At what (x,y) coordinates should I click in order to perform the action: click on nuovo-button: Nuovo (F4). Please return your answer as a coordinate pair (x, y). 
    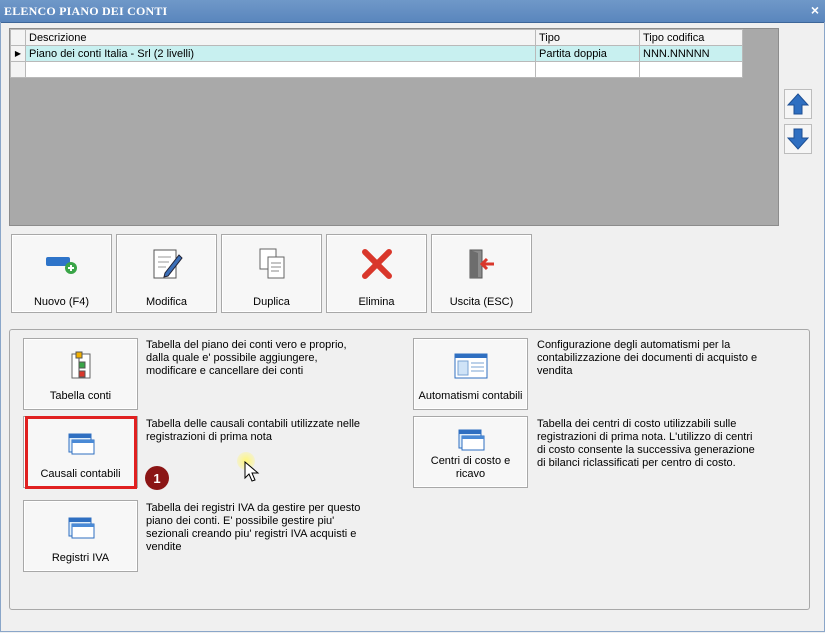
    Looking at the image, I should click on (61, 273).